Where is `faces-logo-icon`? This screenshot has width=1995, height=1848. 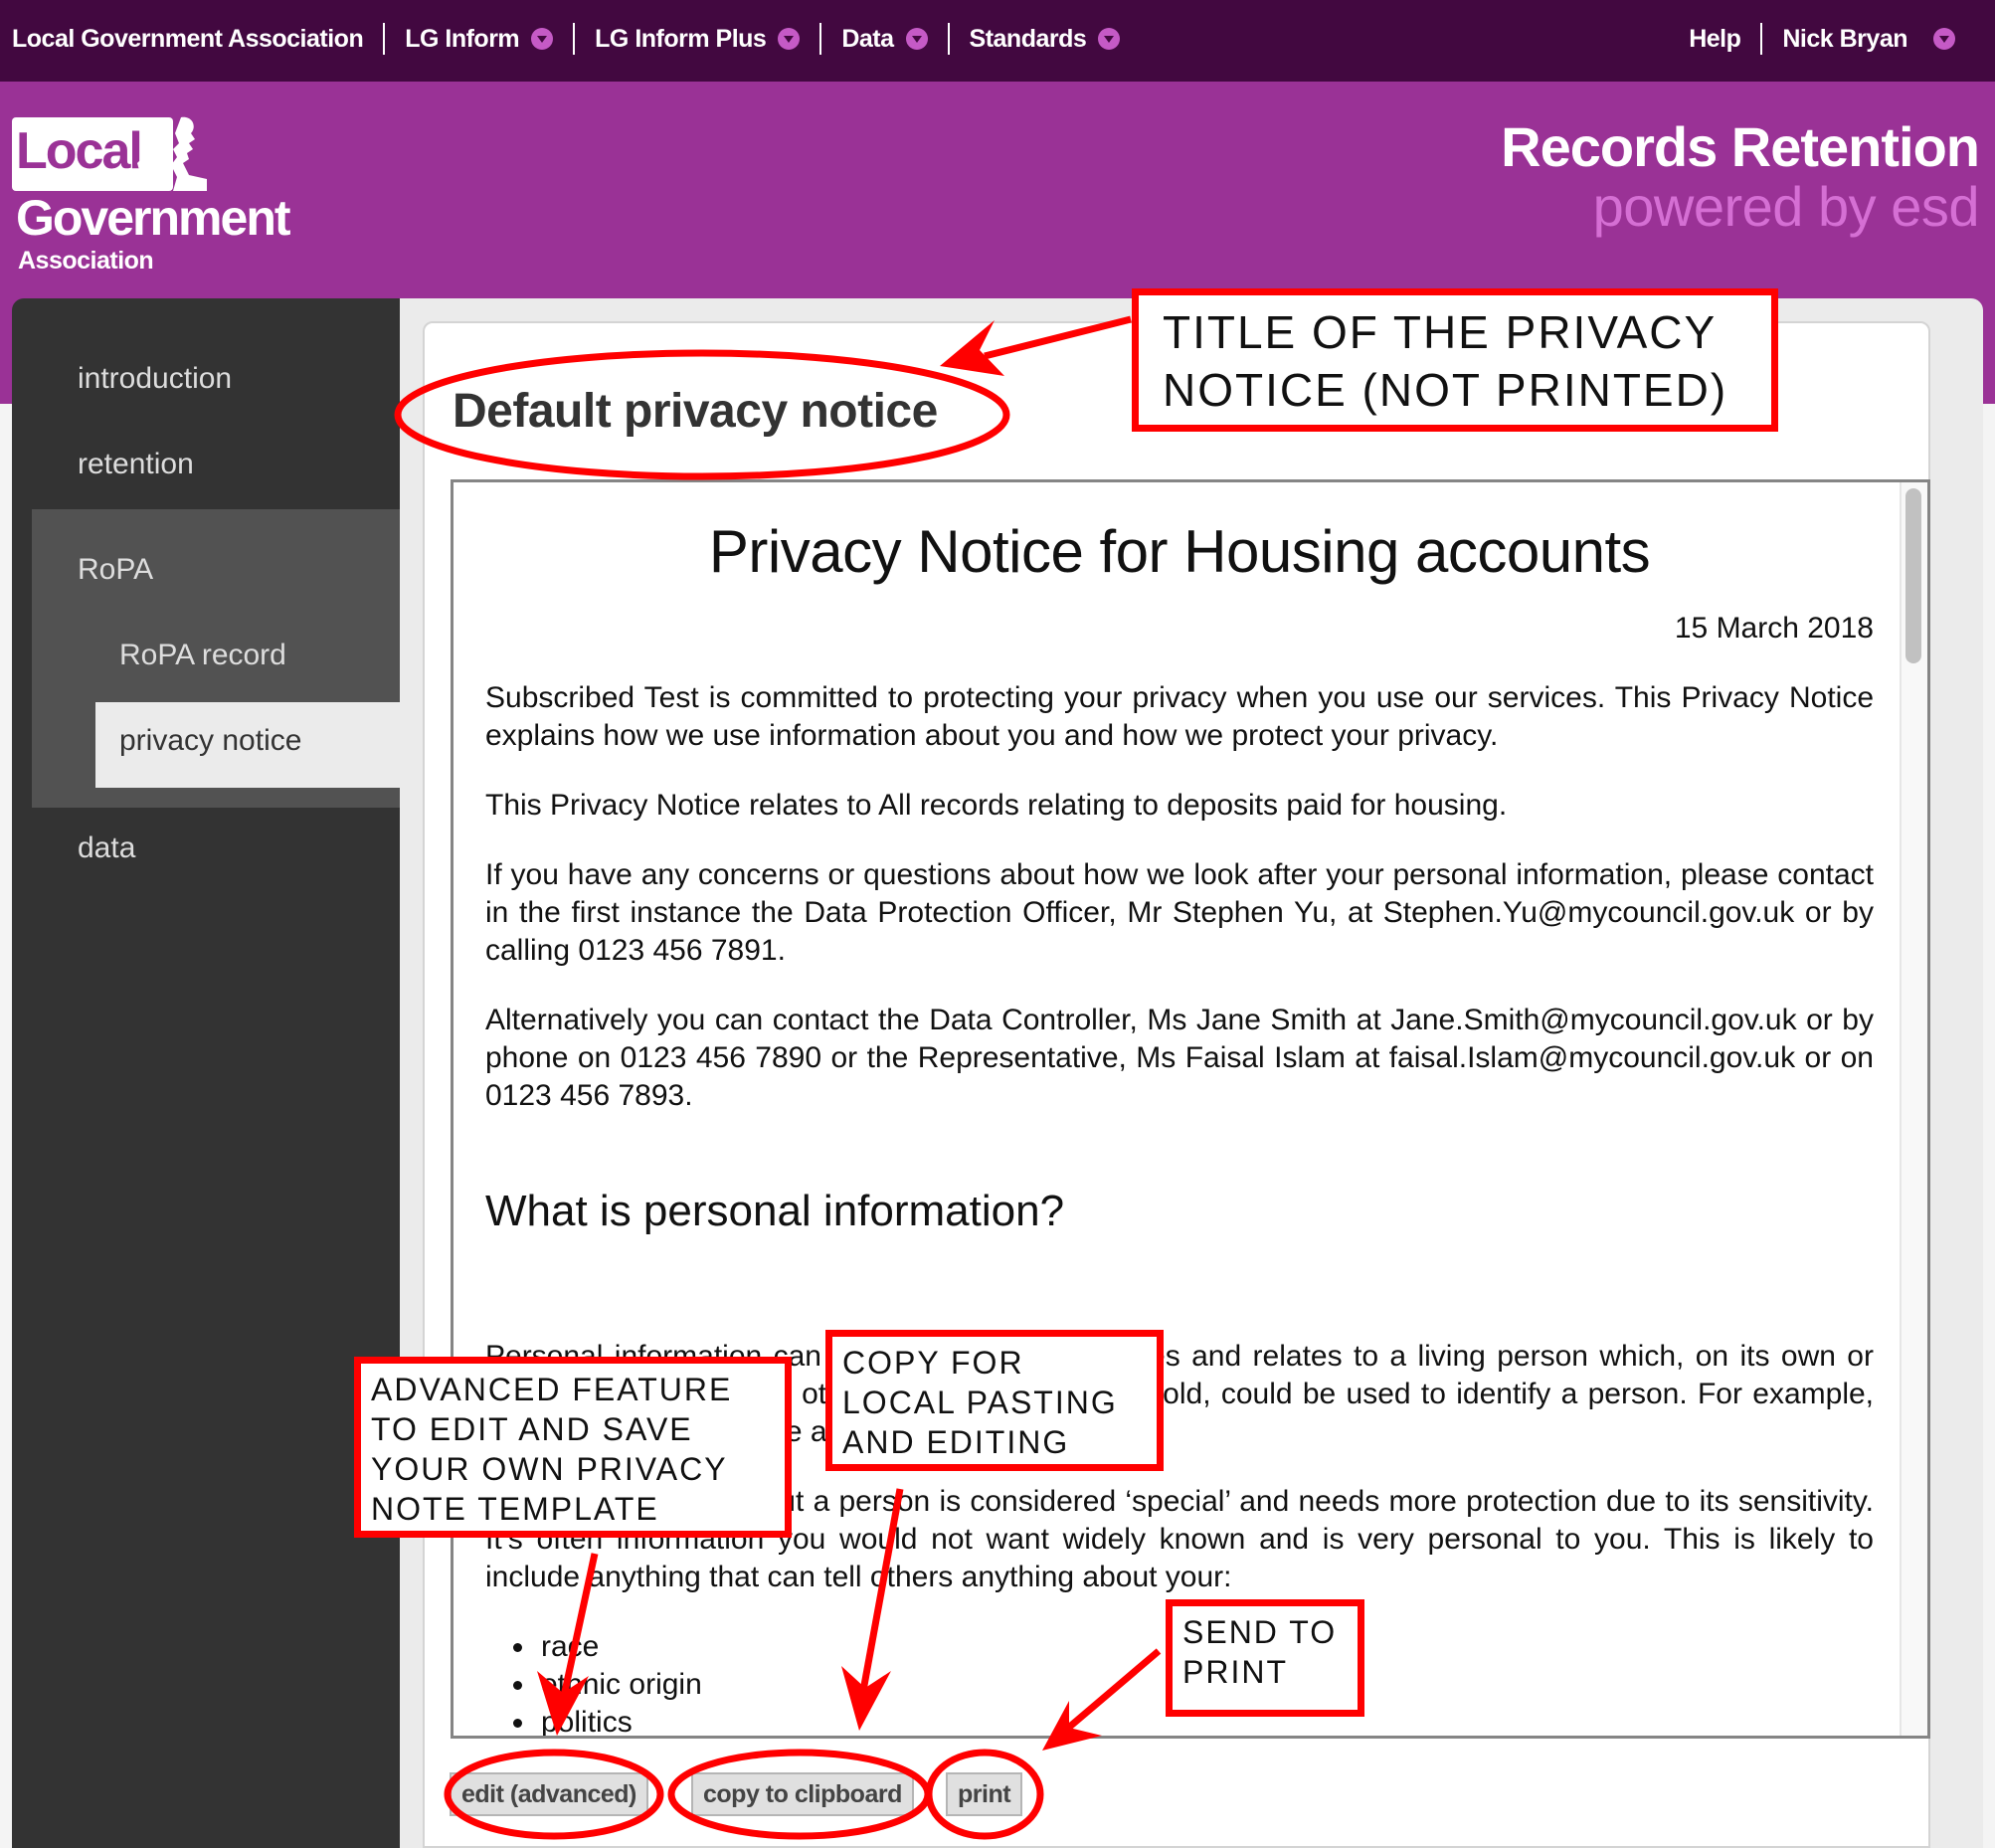
faces-logo-icon is located at coordinates (171, 153).